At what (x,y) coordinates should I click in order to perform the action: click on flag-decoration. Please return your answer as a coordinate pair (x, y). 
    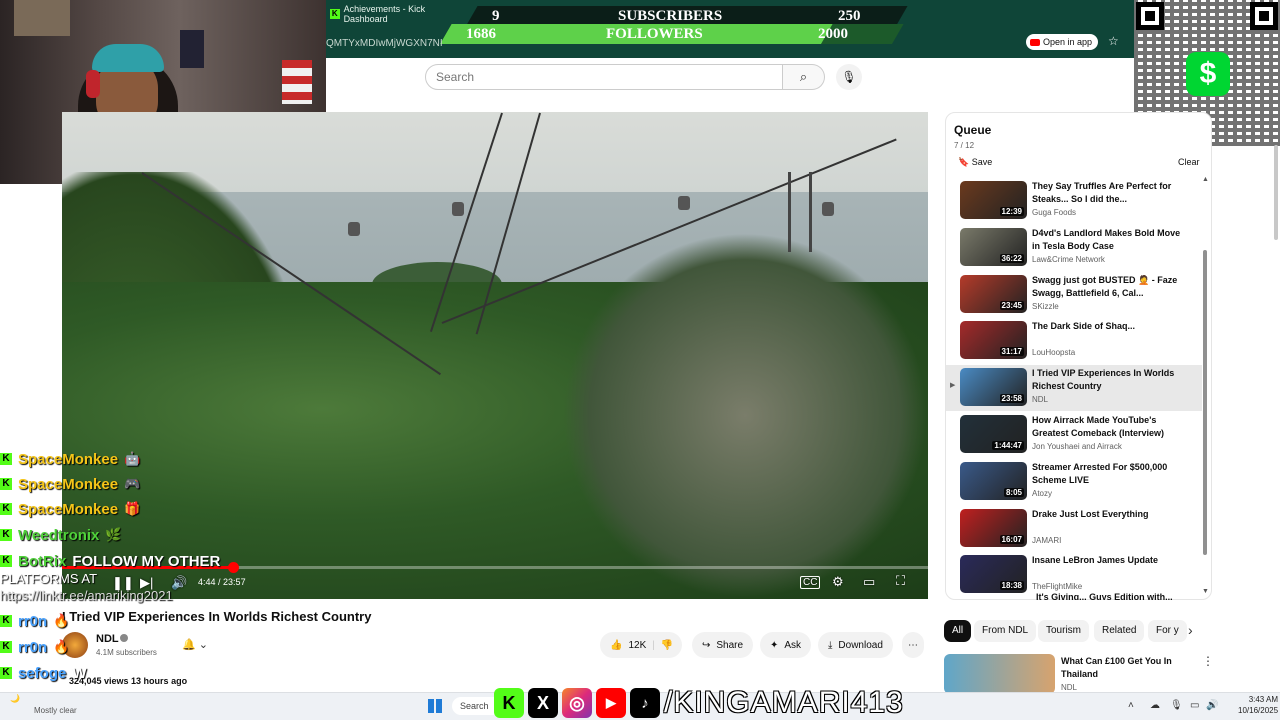
    Looking at the image, I should click on (297, 82).